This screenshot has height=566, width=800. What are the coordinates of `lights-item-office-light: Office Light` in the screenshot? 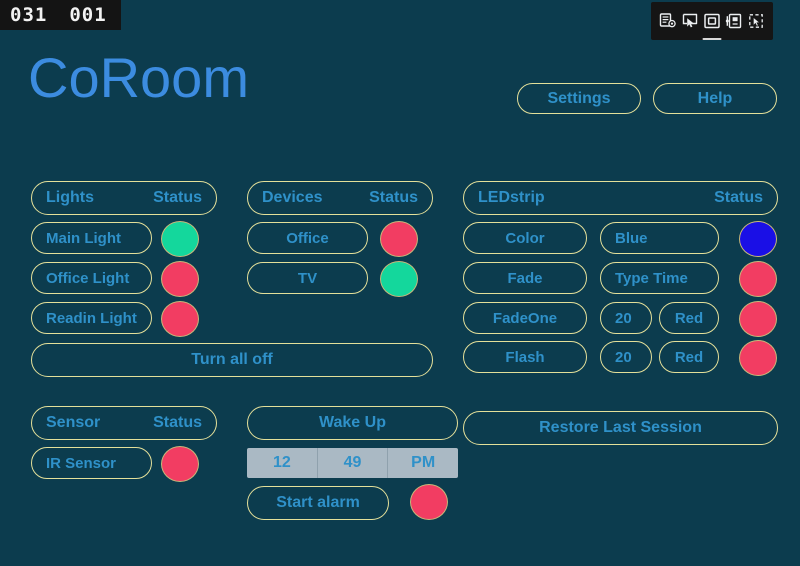 It's located at (91, 278).